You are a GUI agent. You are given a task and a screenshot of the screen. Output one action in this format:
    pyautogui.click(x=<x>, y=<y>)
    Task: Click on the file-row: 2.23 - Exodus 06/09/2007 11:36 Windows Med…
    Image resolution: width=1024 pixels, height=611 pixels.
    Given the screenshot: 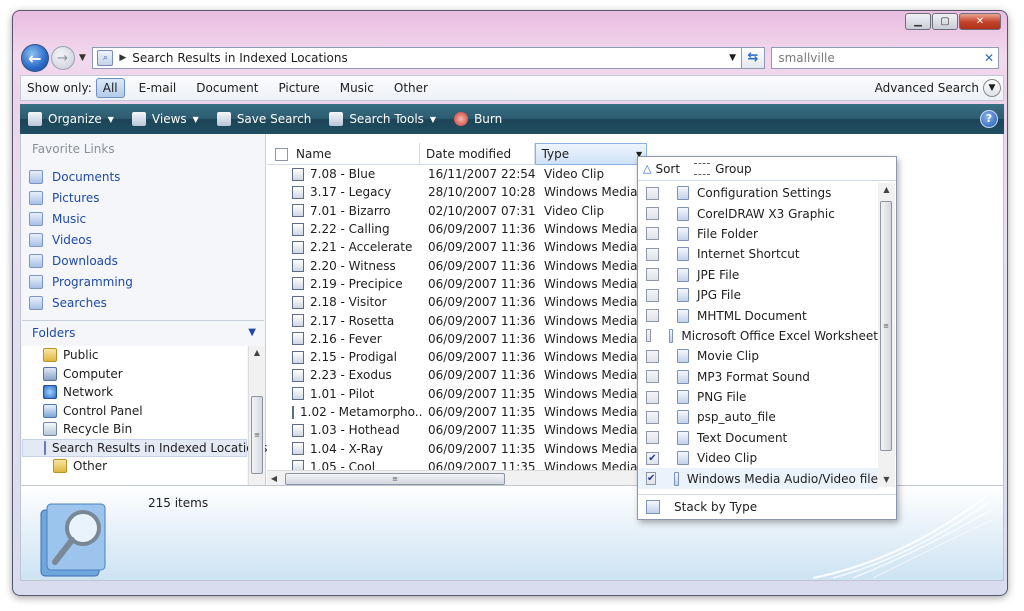 What is the action you would take?
    pyautogui.click(x=459, y=375)
    